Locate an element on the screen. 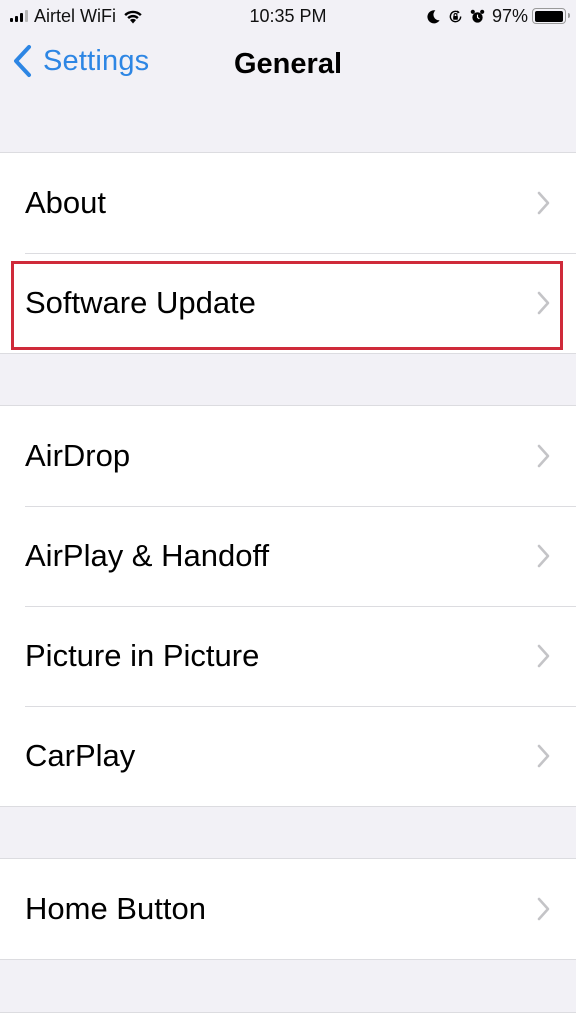 The width and height of the screenshot is (576, 1024). settings-group-4-partial is located at coordinates (288, 1018).